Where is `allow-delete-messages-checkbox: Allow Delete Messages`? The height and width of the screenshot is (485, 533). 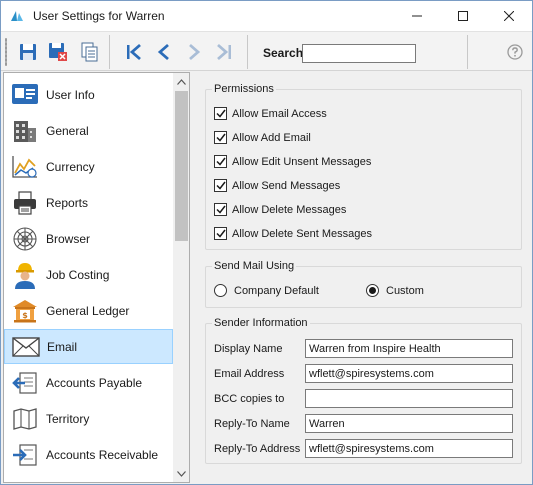
allow-delete-messages-checkbox: Allow Delete Messages is located at coordinates (280, 209).